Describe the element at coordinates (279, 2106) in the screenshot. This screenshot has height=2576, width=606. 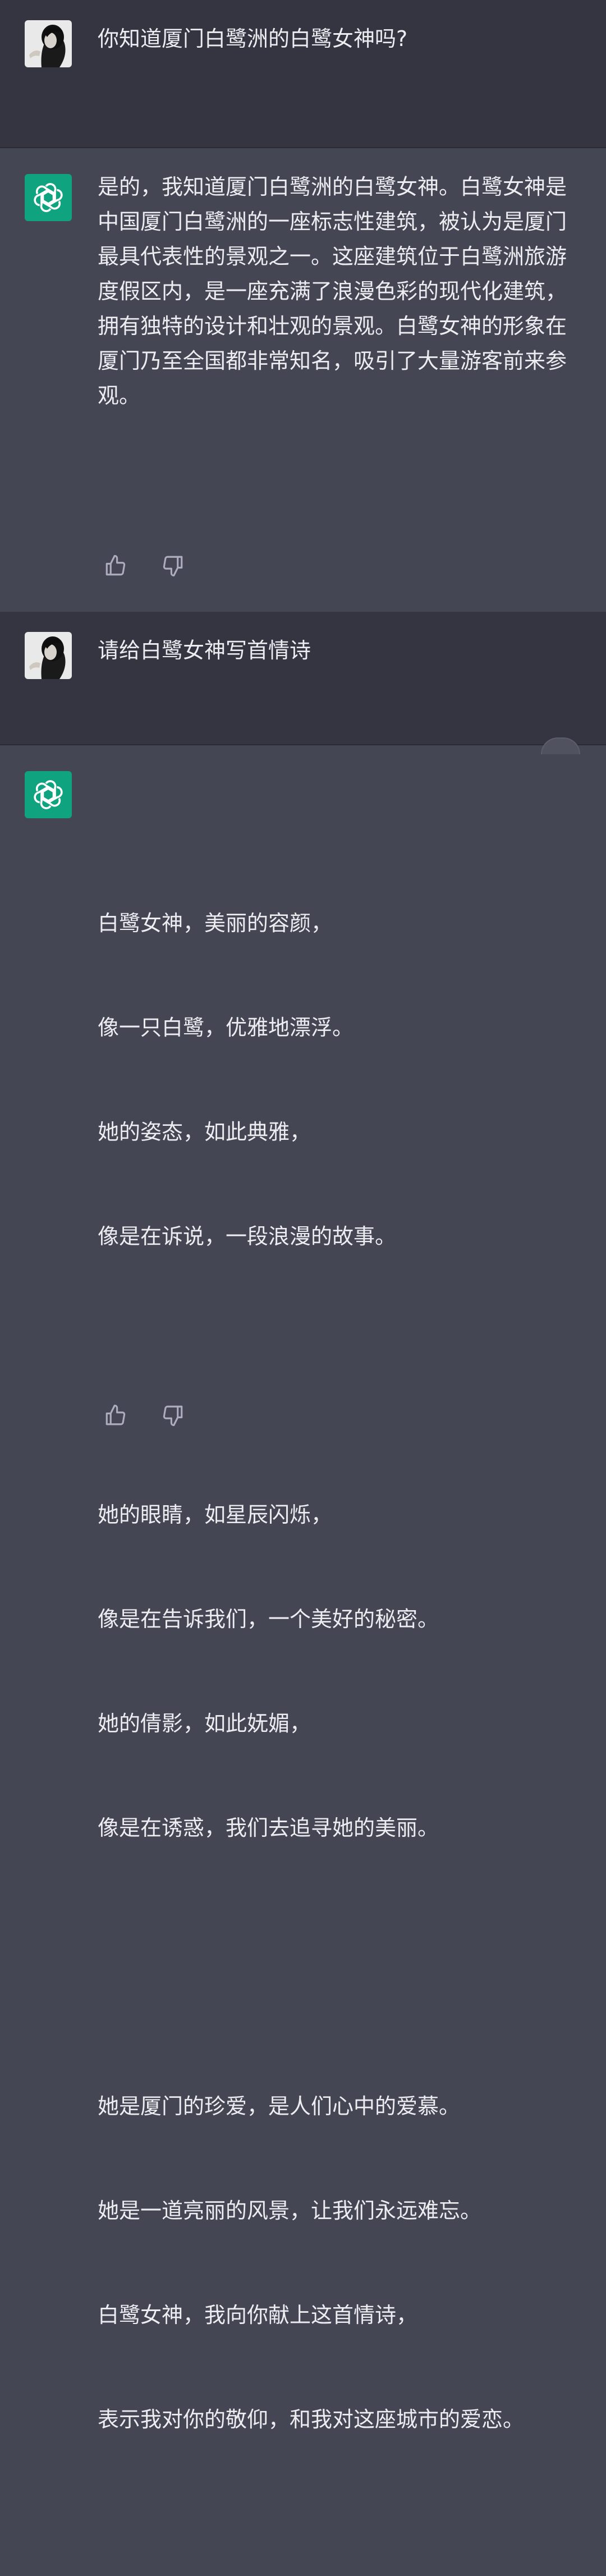
I see `poem-line: 她是厦门的珍爱，是人们心中的爱慕。` at that location.